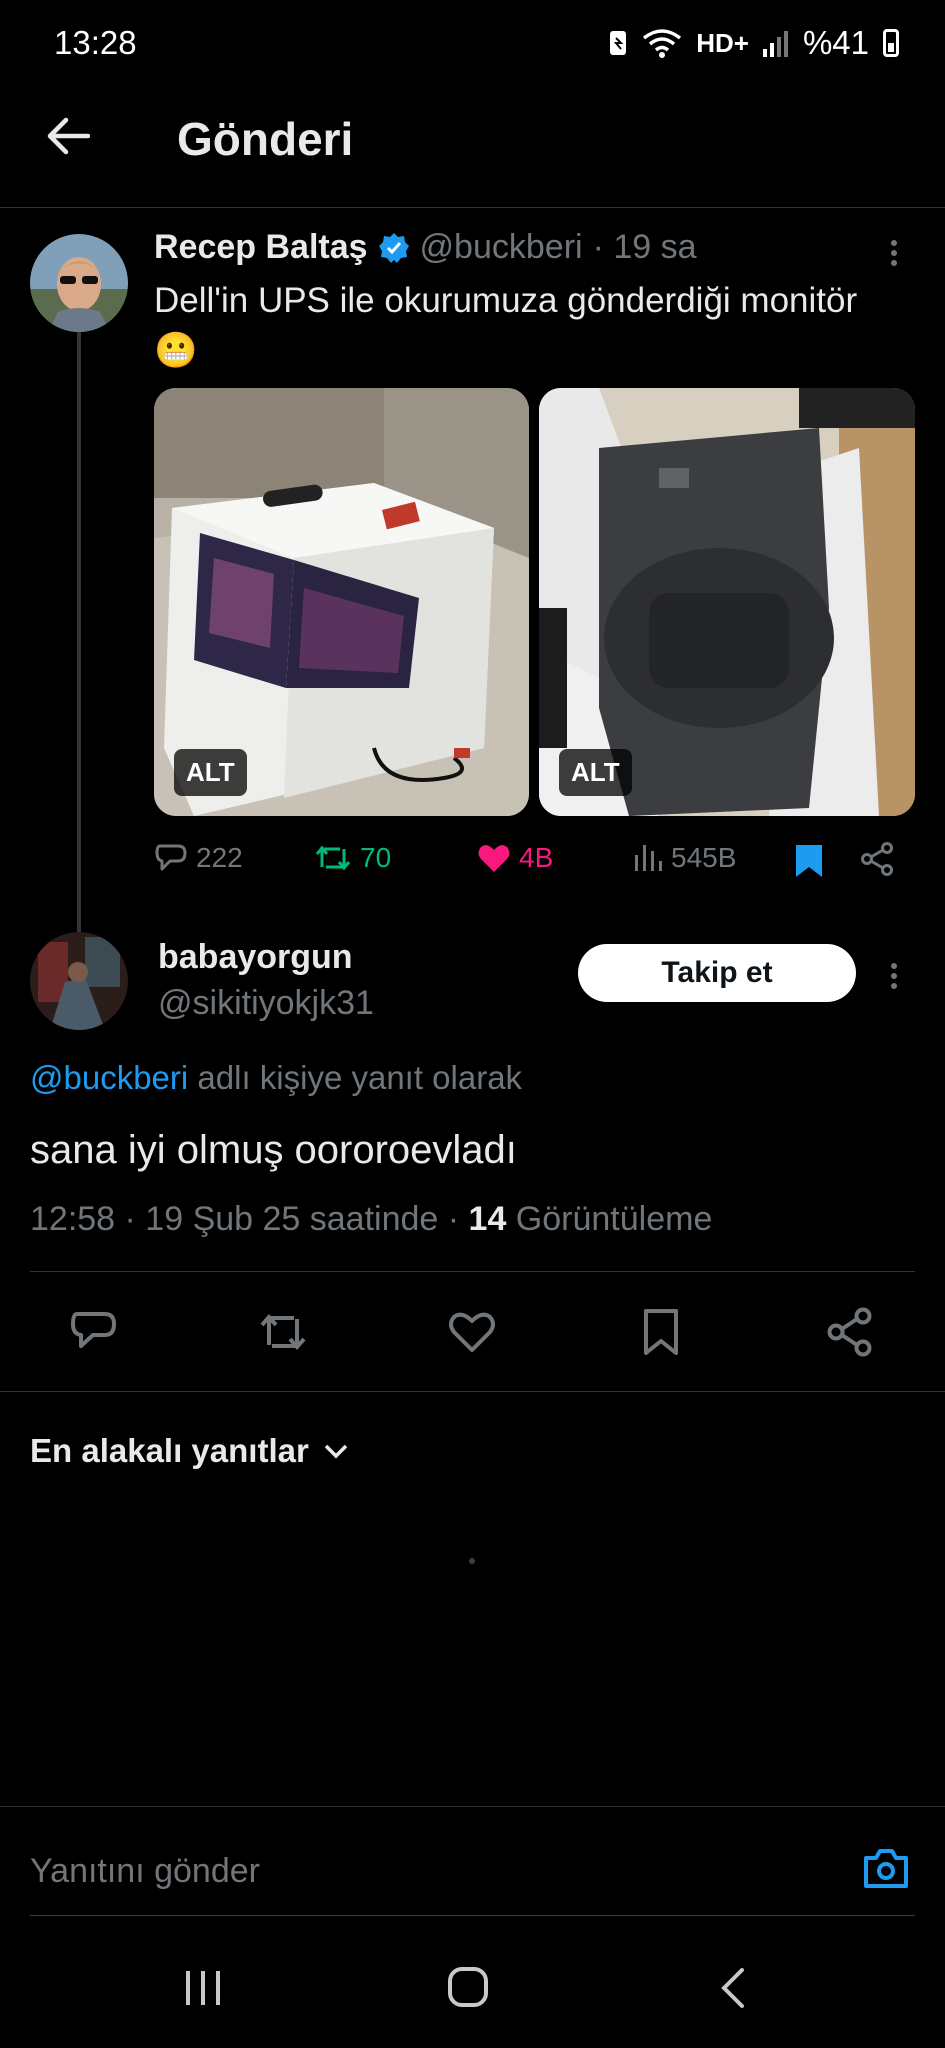 This screenshot has width=945, height=2048. Describe the element at coordinates (609, 1219) in the screenshot. I see `reply-views-label: Görüntüleme` at that location.